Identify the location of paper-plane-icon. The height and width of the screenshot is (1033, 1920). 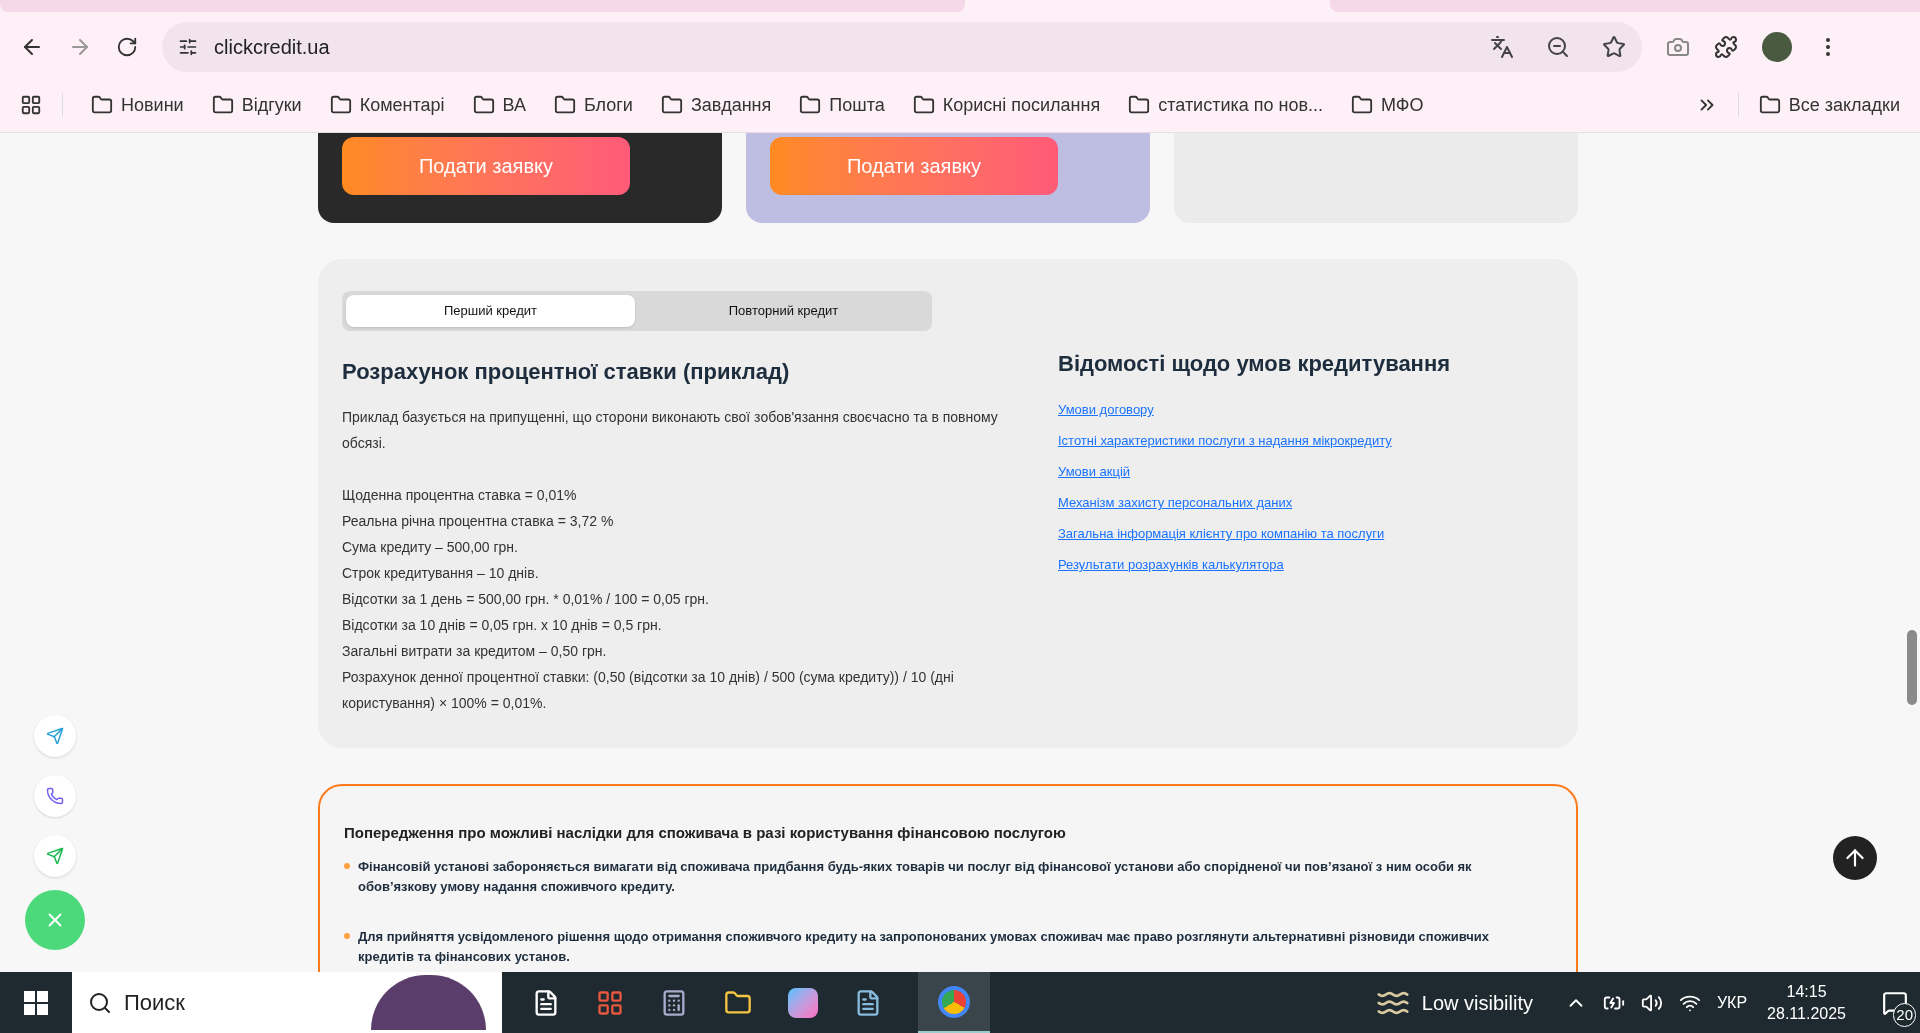
(55, 736).